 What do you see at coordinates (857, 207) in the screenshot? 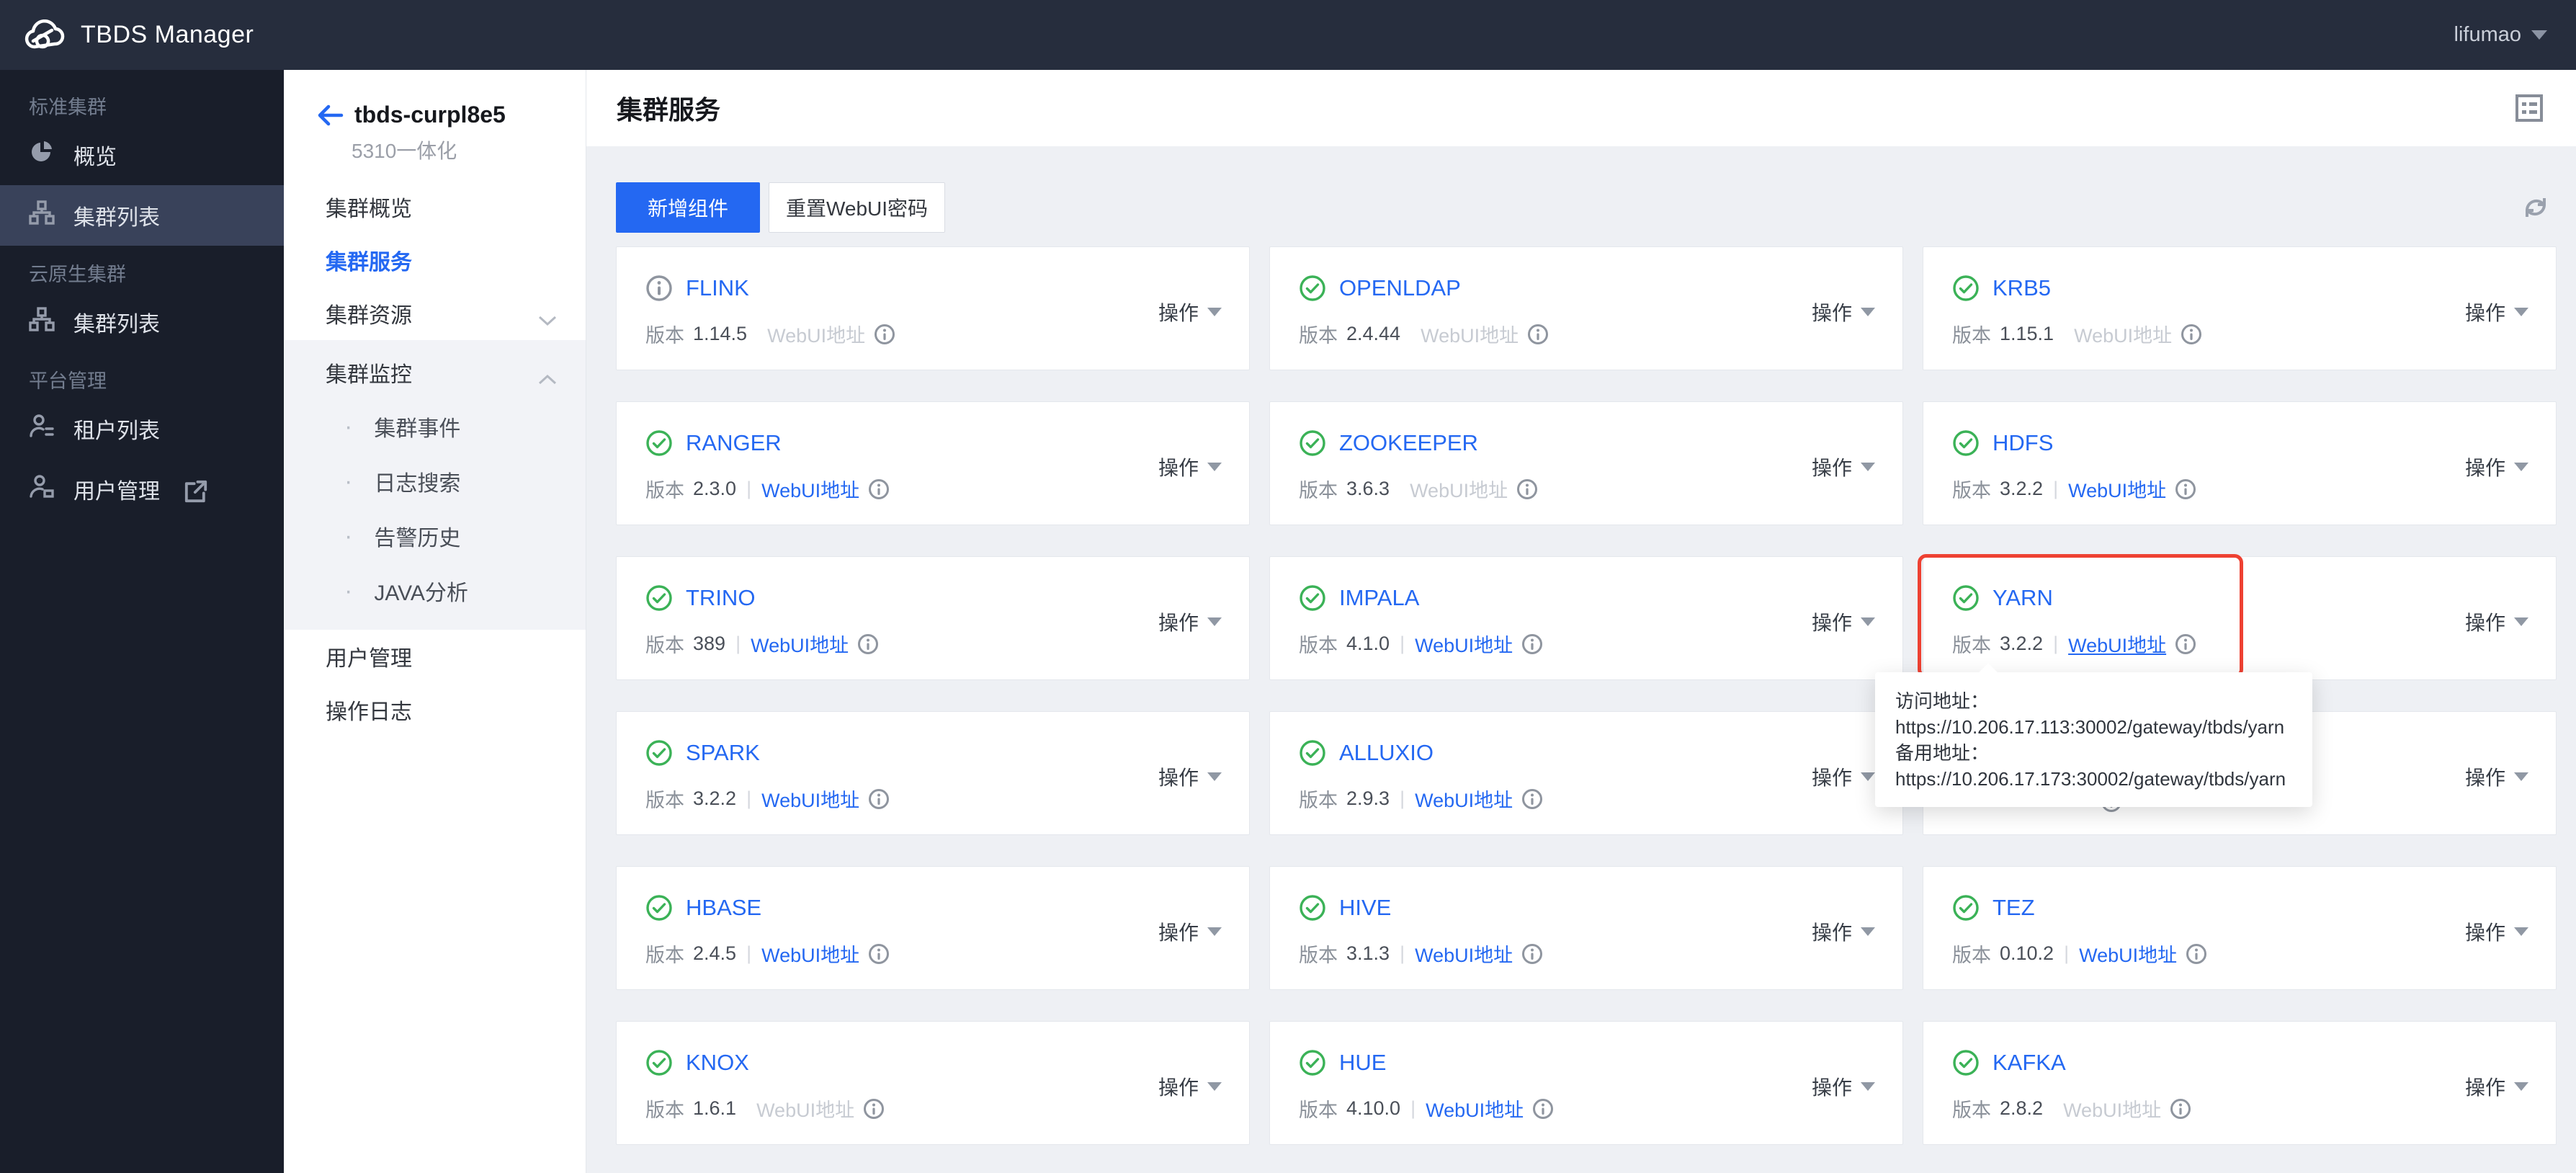
I see `reset-webui-password-button: 重置WebUI密码` at bounding box center [857, 207].